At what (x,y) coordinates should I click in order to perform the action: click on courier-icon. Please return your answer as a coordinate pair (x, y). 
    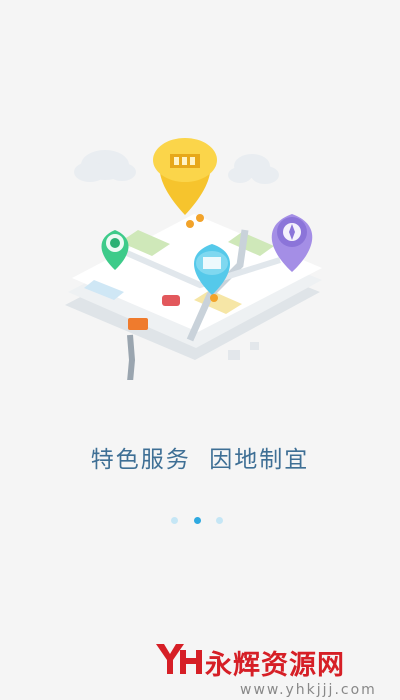
    Looking at the image, I should click on (190, 224).